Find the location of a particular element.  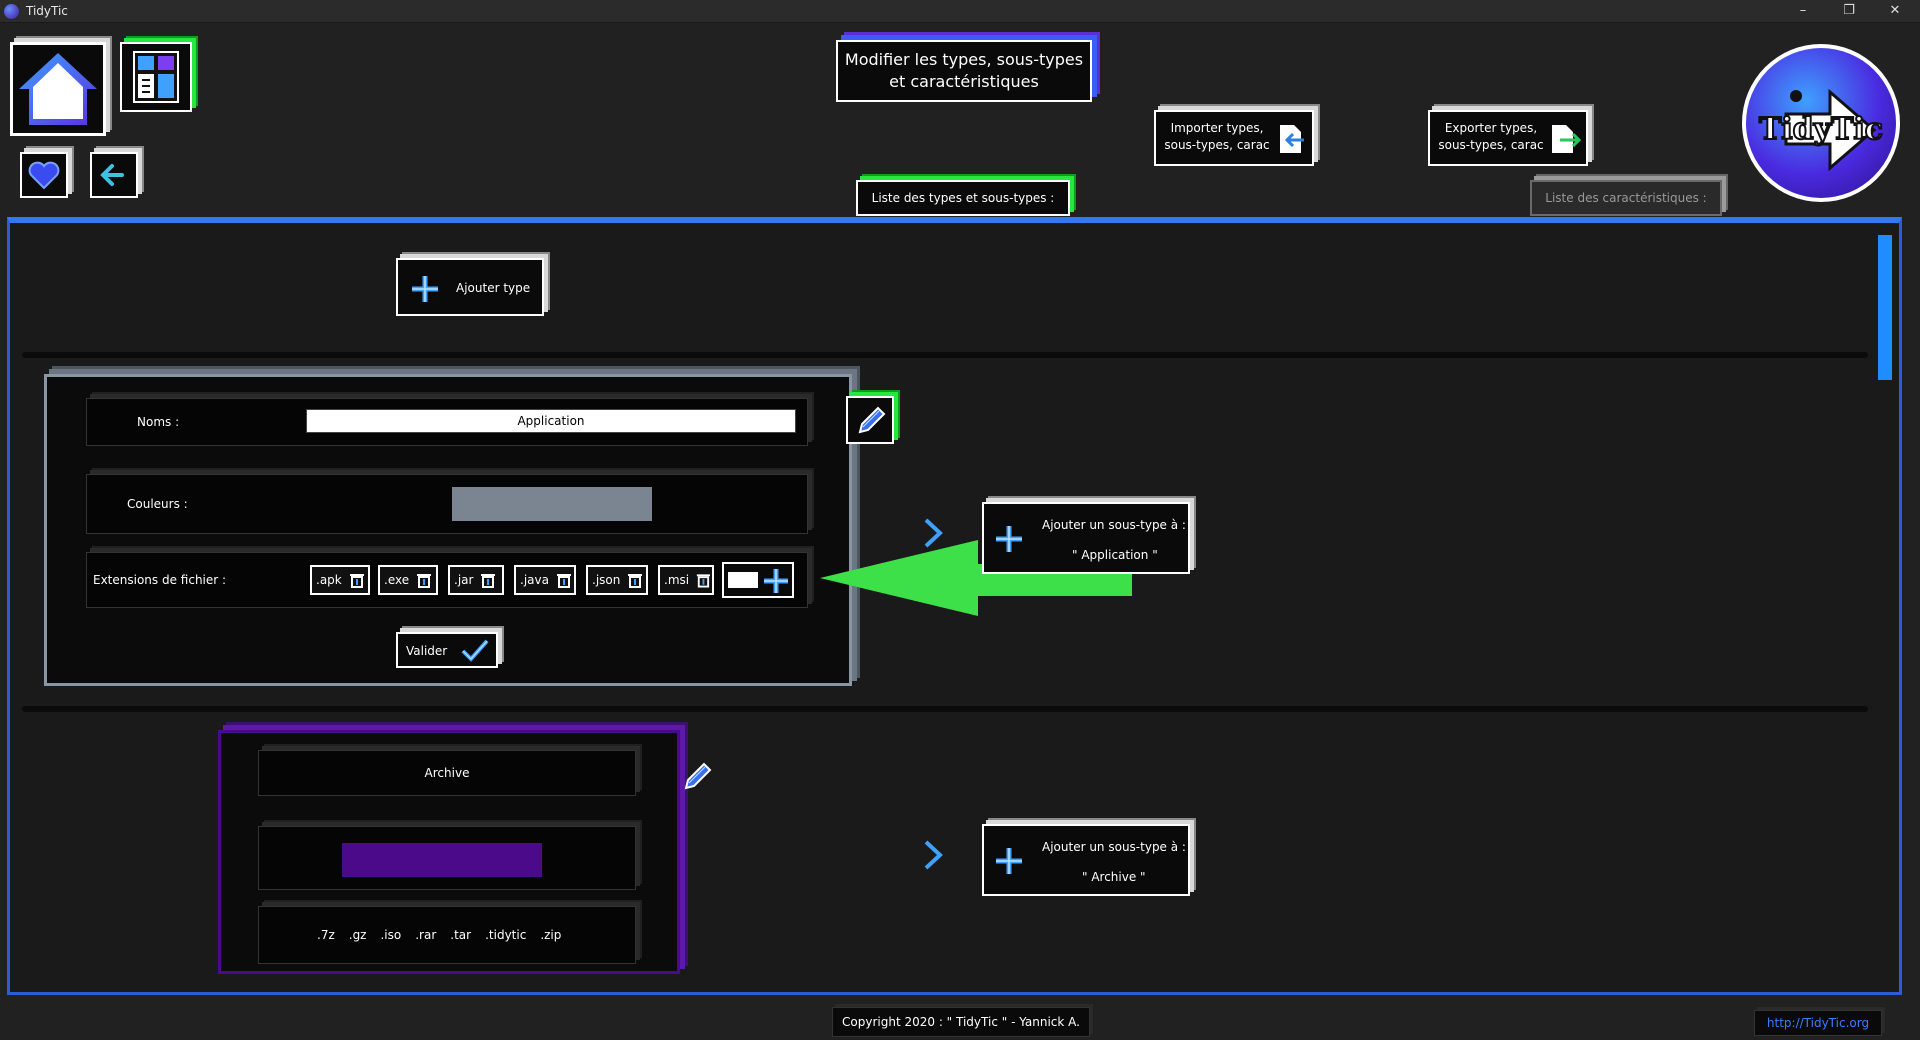

ext-chip: .exe is located at coordinates (408, 580).